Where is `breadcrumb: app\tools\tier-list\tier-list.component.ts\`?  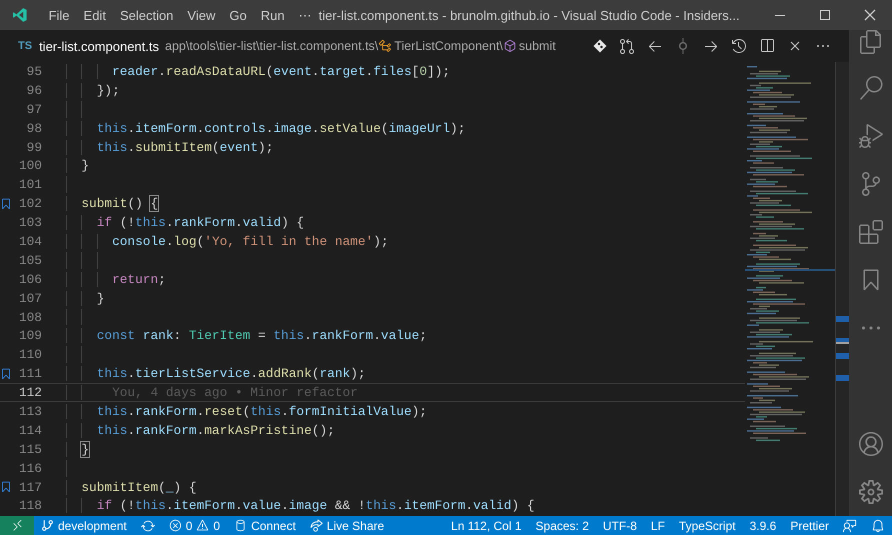 breadcrumb: app\tools\tier-list\tier-list.component.ts\ is located at coordinates (271, 46).